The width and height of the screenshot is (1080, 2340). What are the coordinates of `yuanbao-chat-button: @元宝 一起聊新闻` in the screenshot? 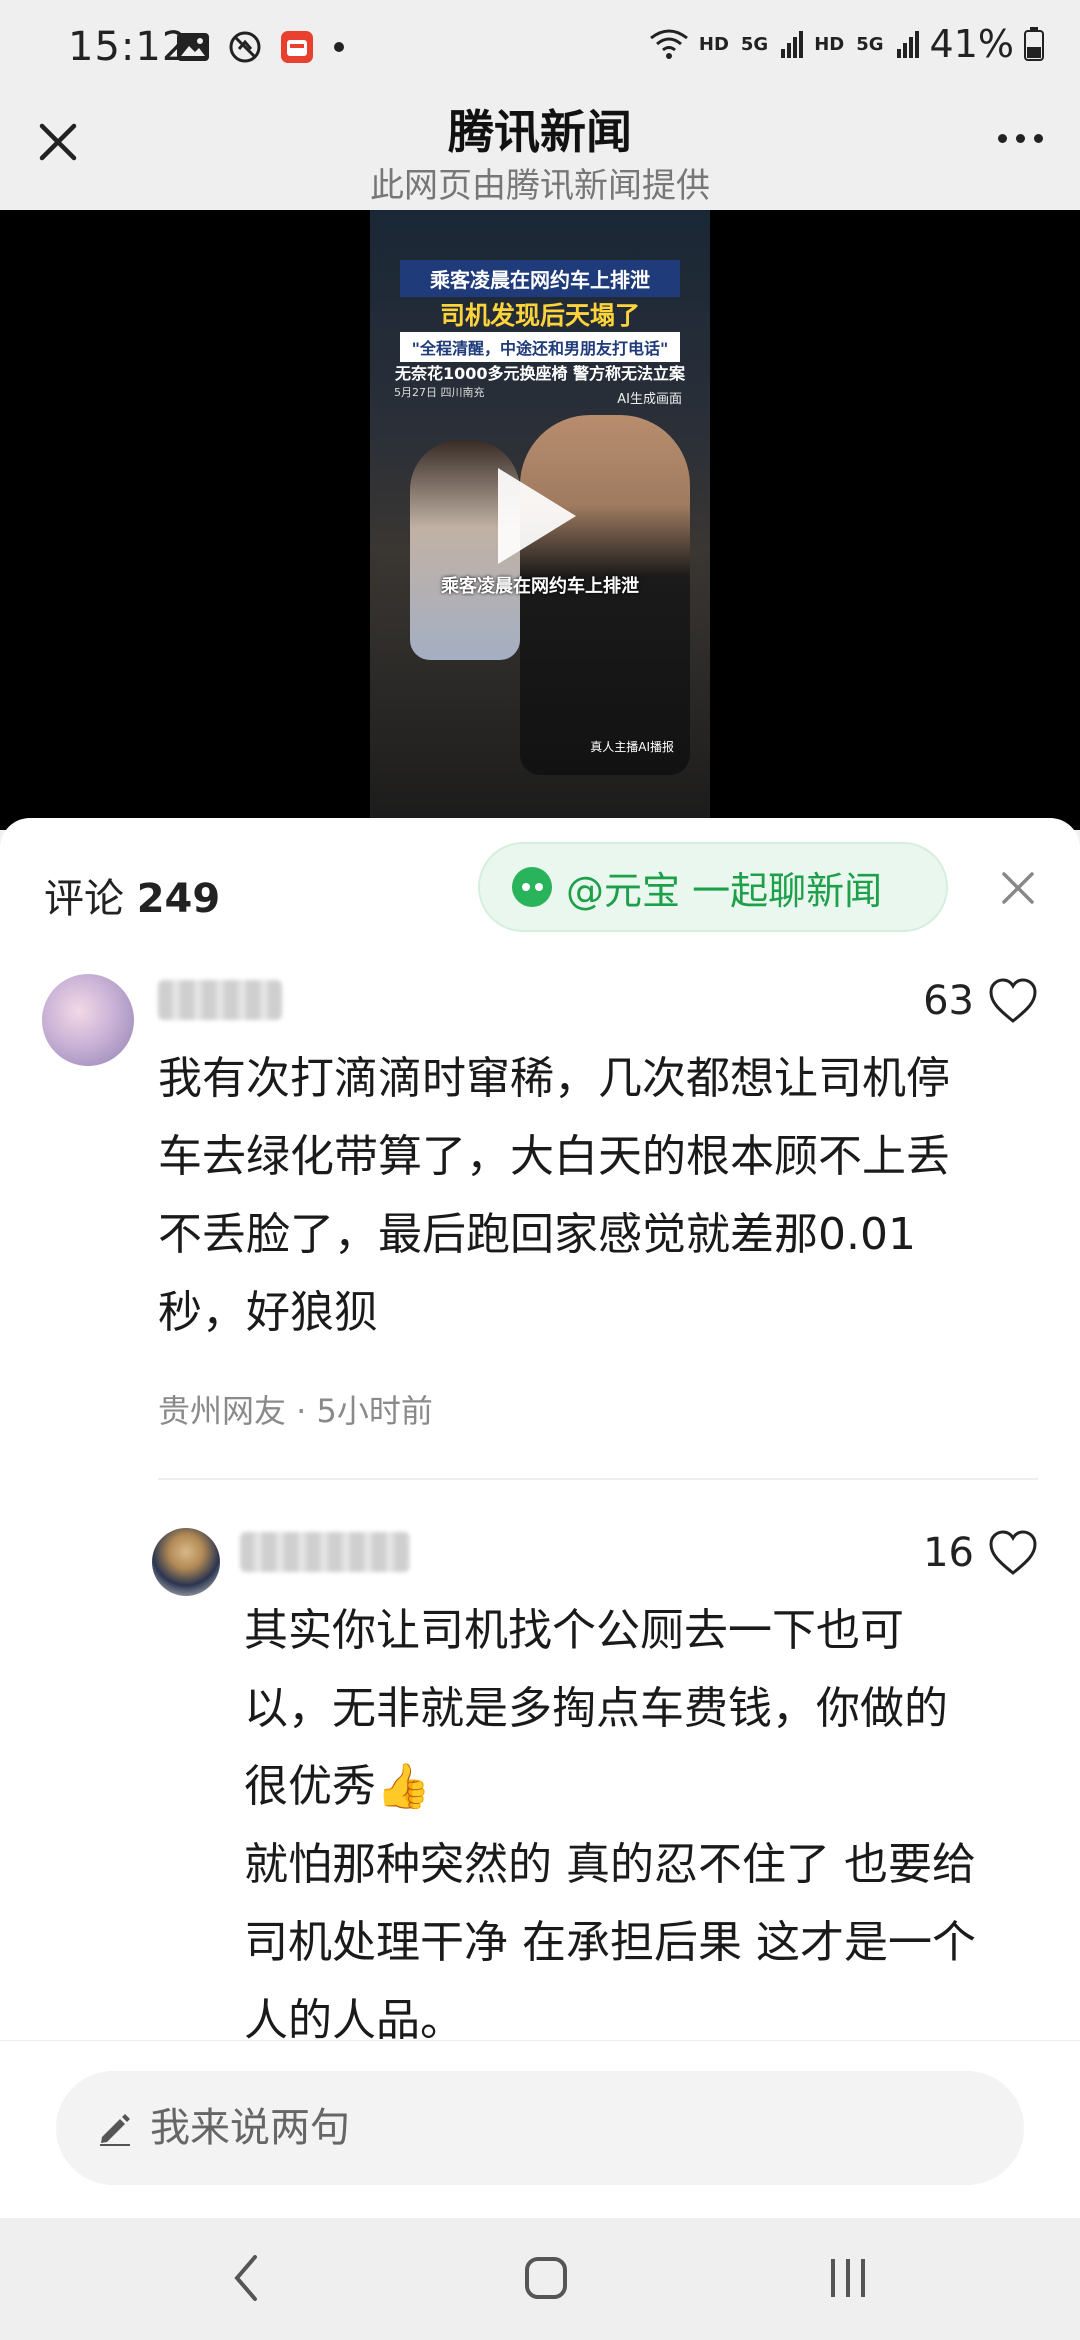 It's located at (713, 887).